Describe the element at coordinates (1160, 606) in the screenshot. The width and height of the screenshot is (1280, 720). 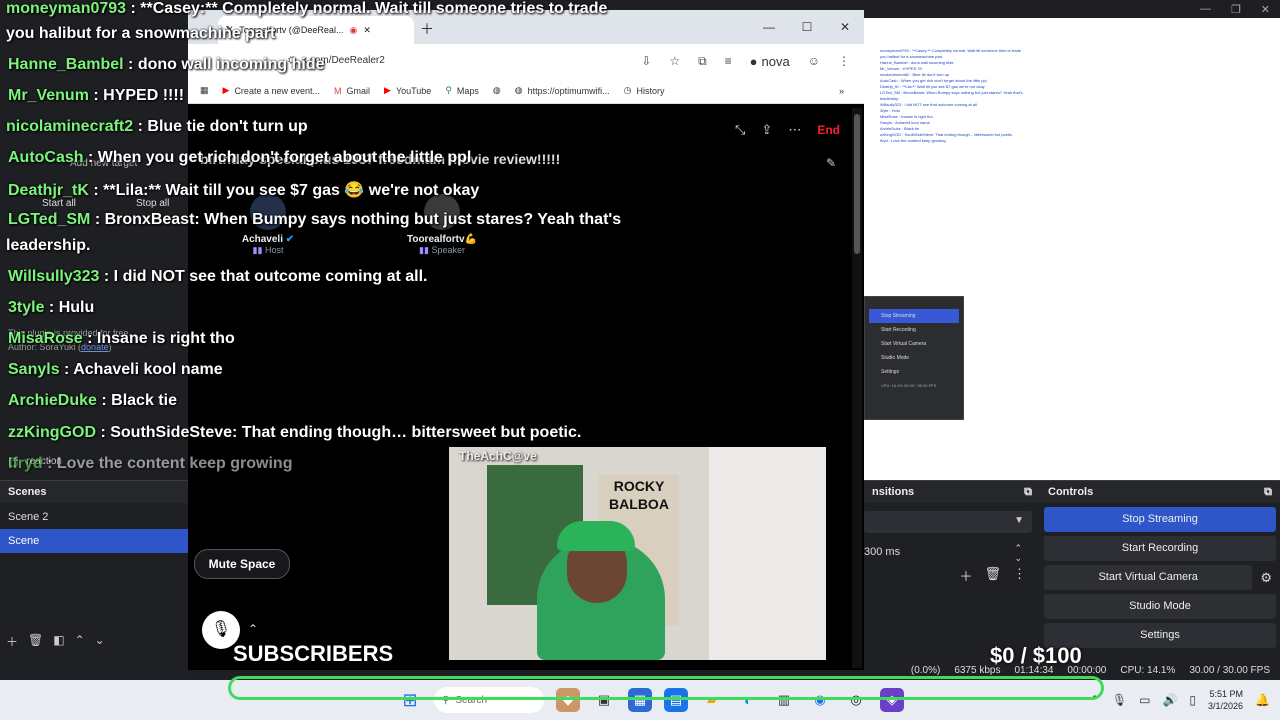
I see `studio-mode-button: Studio Mode` at that location.